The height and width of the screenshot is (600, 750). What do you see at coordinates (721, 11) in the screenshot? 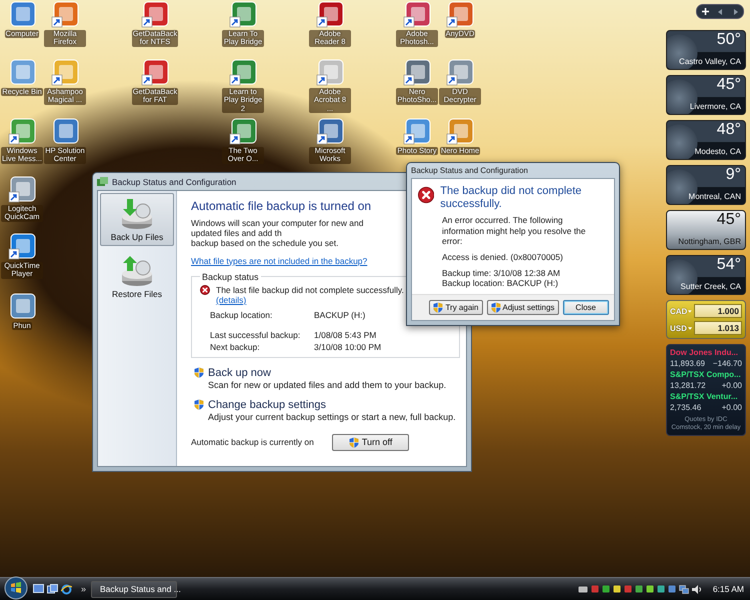
I see `left-arrow-icon` at bounding box center [721, 11].